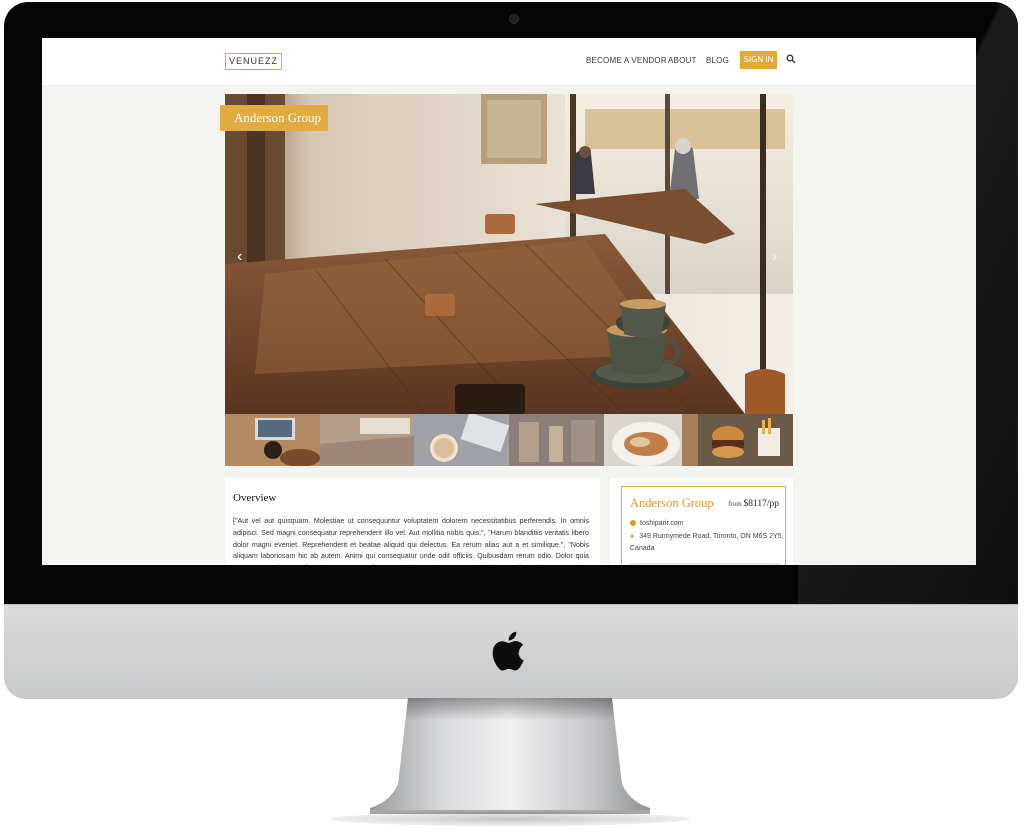 This screenshot has height=832, width=1024. What do you see at coordinates (514, 19) in the screenshot?
I see `camera-icon` at bounding box center [514, 19].